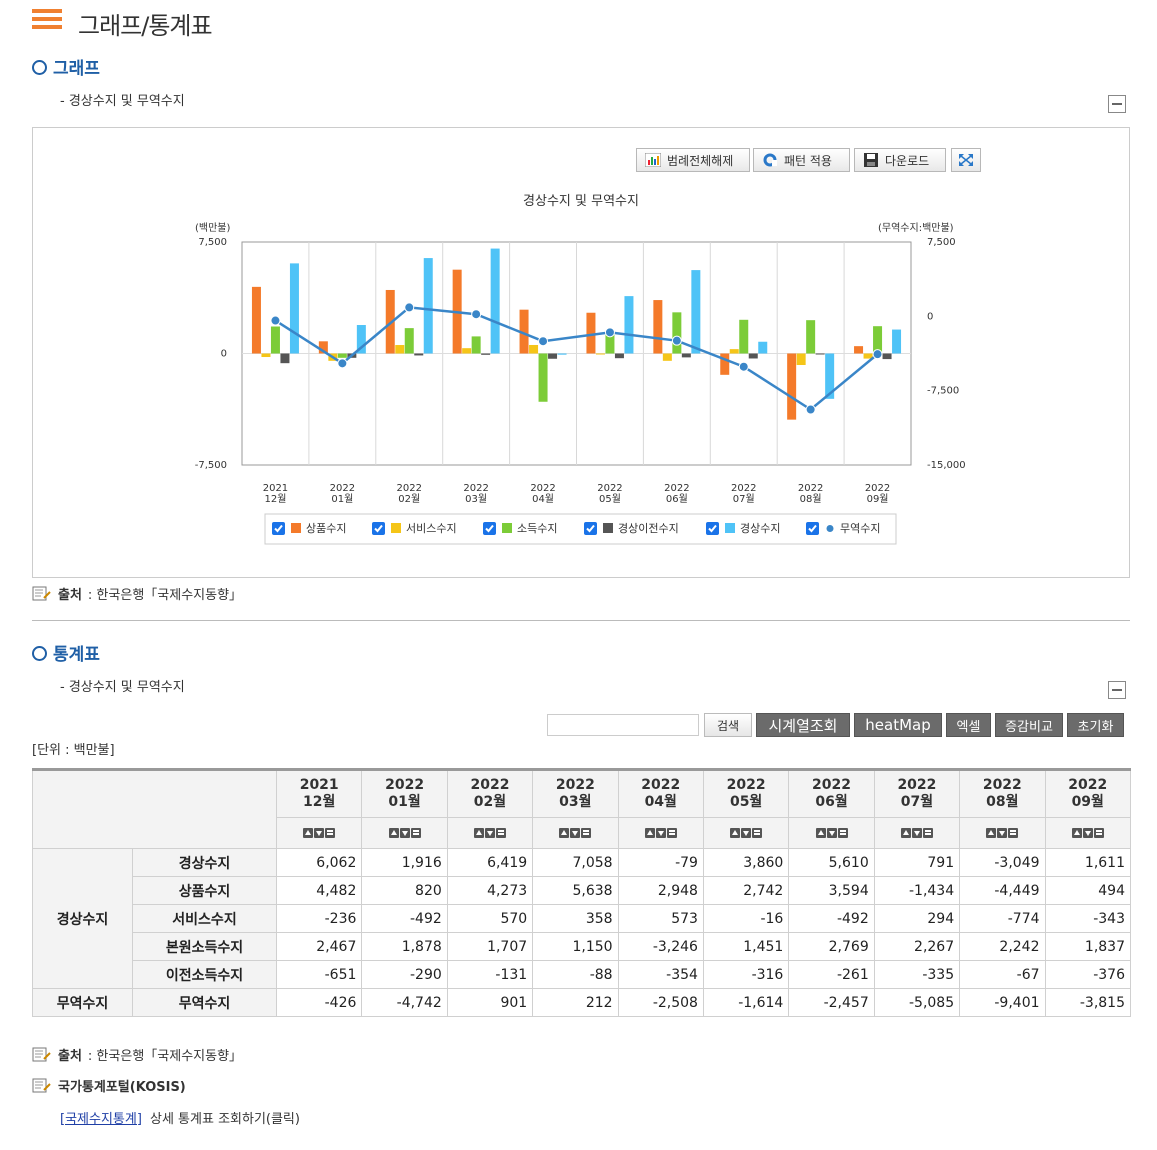 The image size is (1157, 1150). I want to click on legend-label: 경상이전수지, so click(648, 528).